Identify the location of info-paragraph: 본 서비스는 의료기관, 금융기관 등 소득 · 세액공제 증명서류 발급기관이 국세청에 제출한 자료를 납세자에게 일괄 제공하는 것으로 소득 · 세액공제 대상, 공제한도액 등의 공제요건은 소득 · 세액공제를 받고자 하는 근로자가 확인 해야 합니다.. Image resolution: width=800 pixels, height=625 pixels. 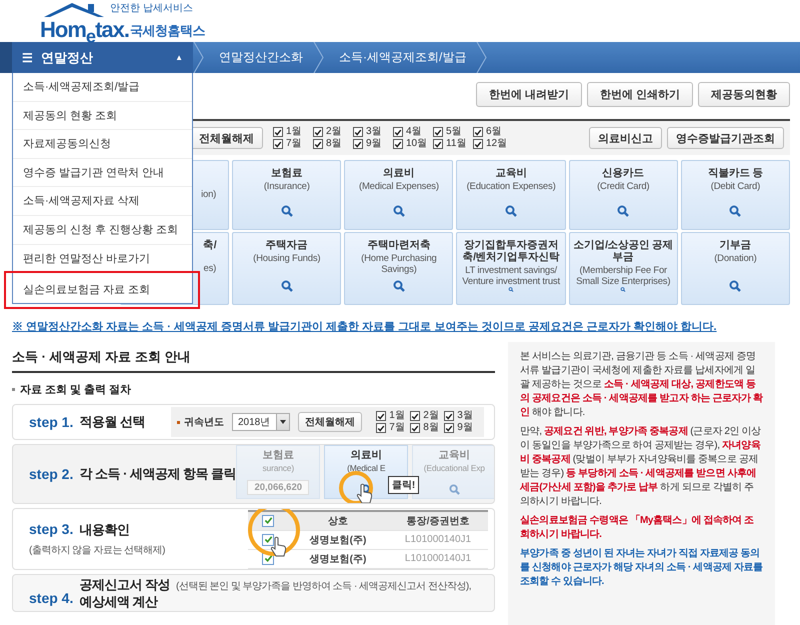
(641, 385).